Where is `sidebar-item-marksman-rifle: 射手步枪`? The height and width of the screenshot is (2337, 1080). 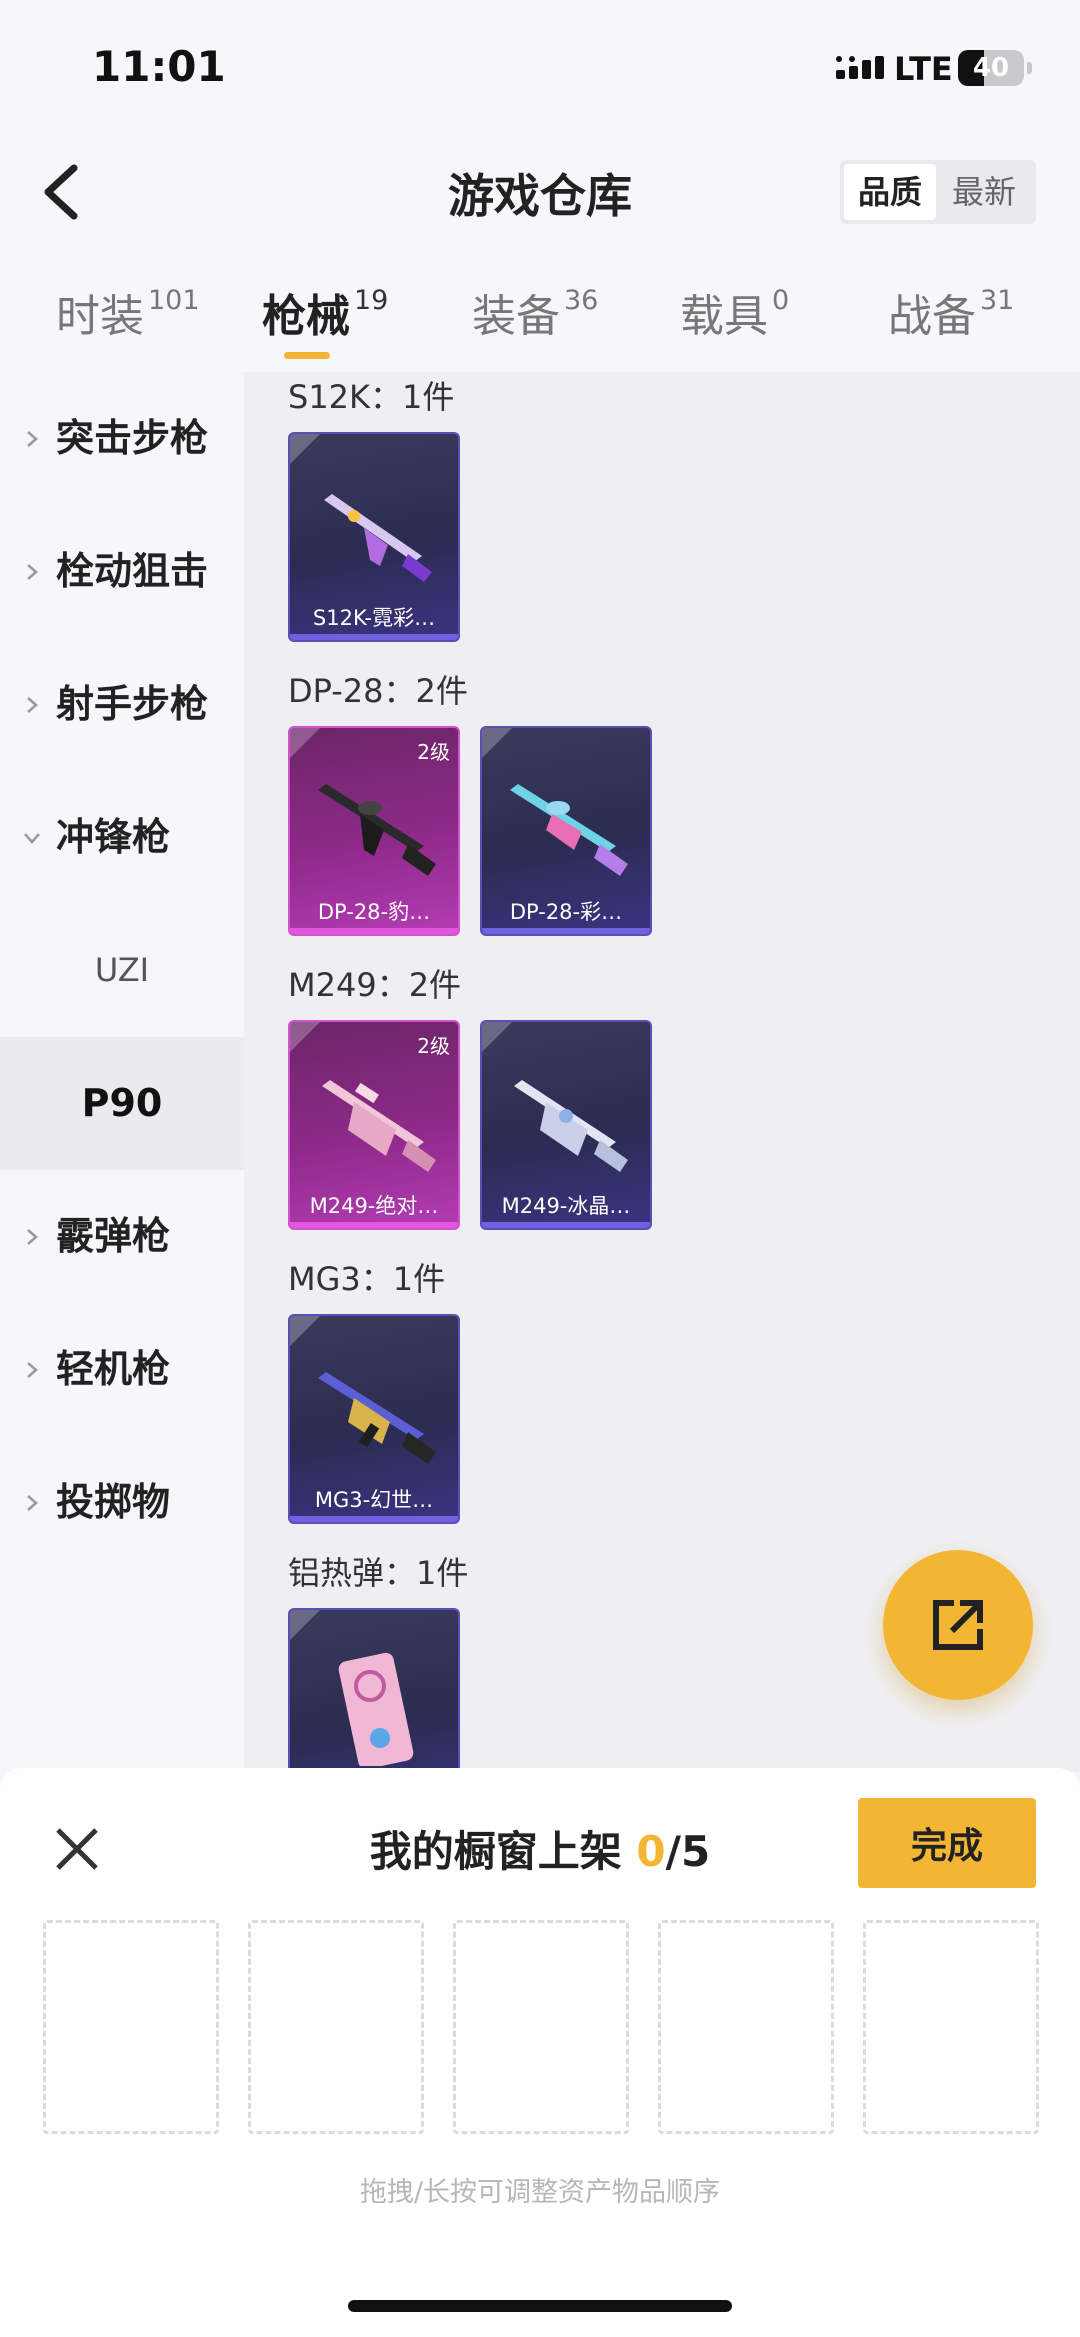
sidebar-item-marksman-rifle: 射手步枪 is located at coordinates (122, 704).